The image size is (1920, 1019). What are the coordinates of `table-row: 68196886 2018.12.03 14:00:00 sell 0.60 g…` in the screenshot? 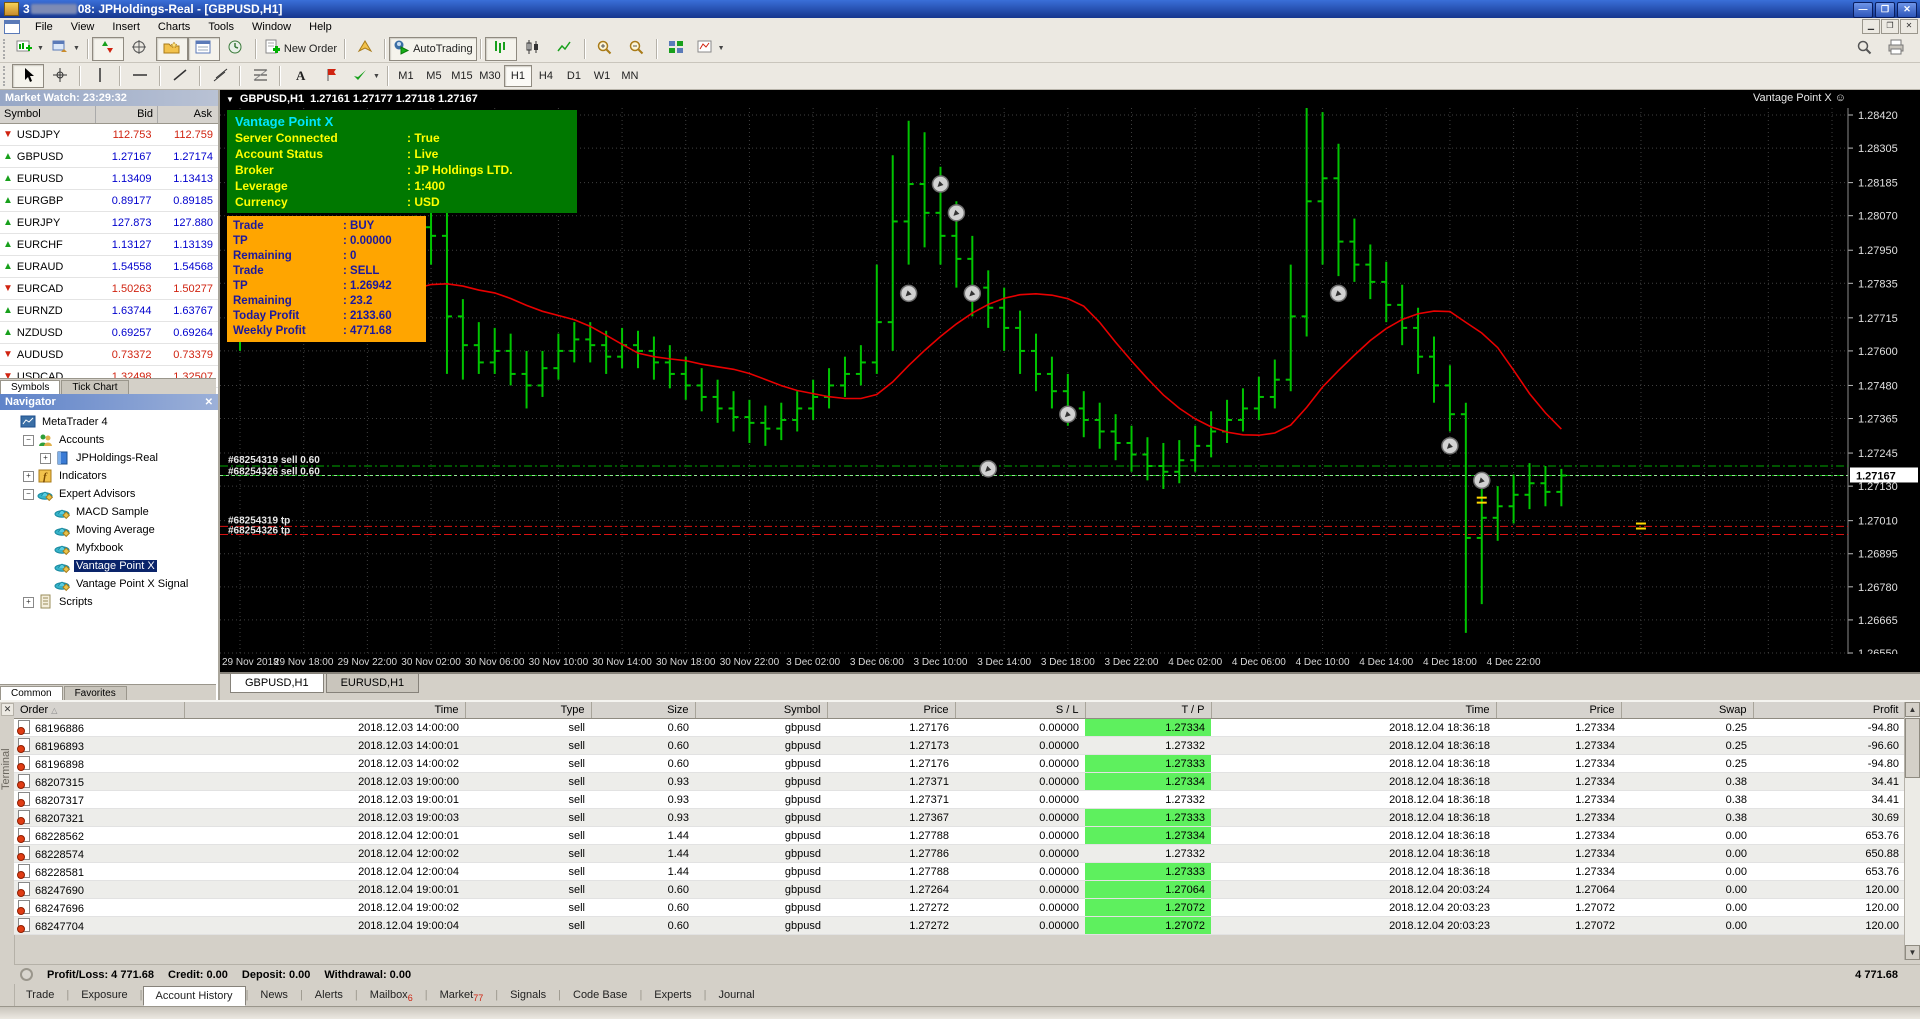 It's located at (959, 727).